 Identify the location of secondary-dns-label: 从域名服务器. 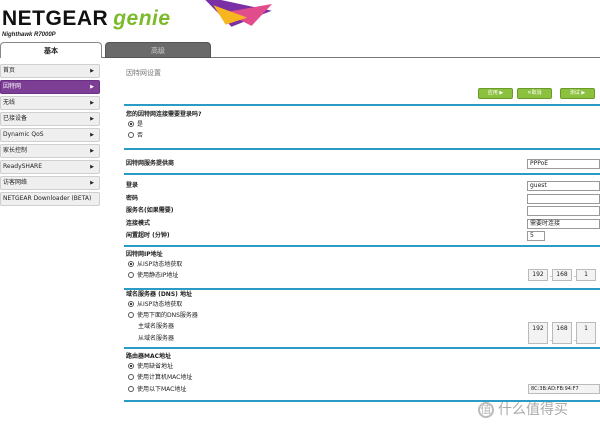
(156, 338).